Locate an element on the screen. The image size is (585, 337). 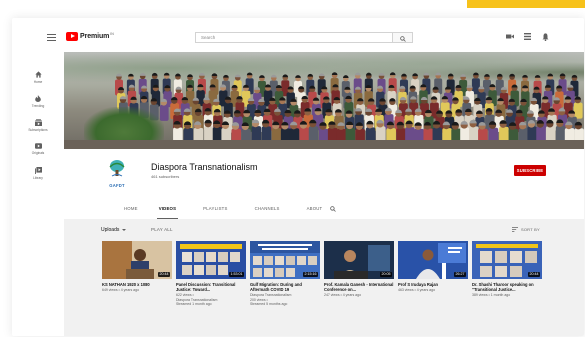
video-duration: 2:15:16 is located at coordinates (310, 274).